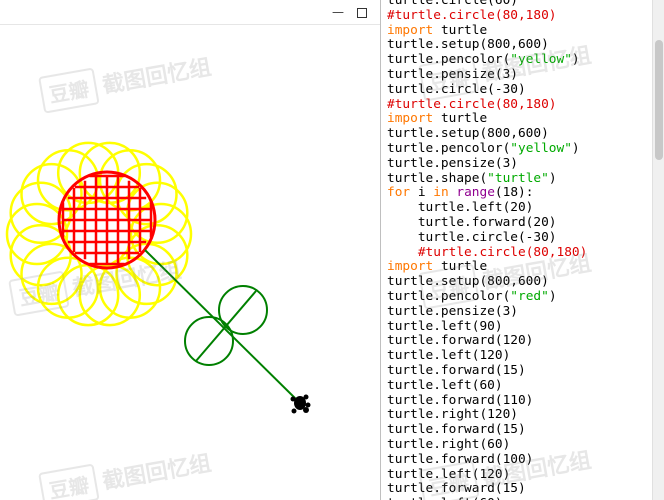 This screenshot has width=664, height=500. I want to click on code-token: turtle.shape(, so click(437, 178).